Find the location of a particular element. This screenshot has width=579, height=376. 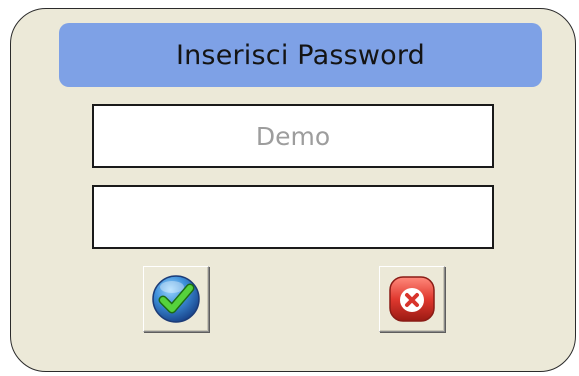

username-field is located at coordinates (293, 136).